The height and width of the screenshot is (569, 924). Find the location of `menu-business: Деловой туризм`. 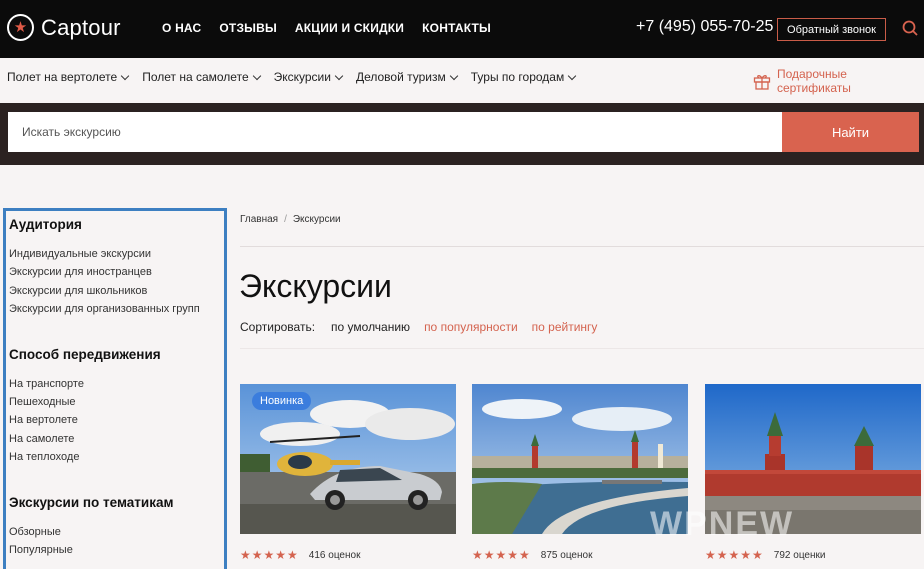

menu-business: Деловой туризм is located at coordinates (407, 77).